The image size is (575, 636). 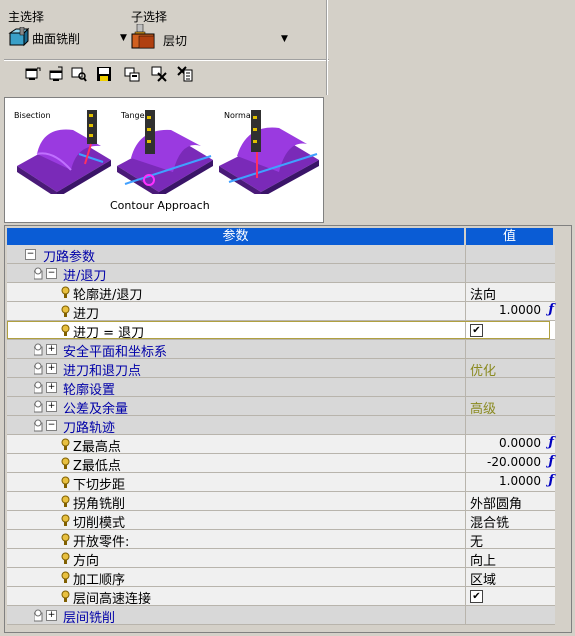 What do you see at coordinates (99, 580) in the screenshot?
I see `row-name: 加工顺序` at bounding box center [99, 580].